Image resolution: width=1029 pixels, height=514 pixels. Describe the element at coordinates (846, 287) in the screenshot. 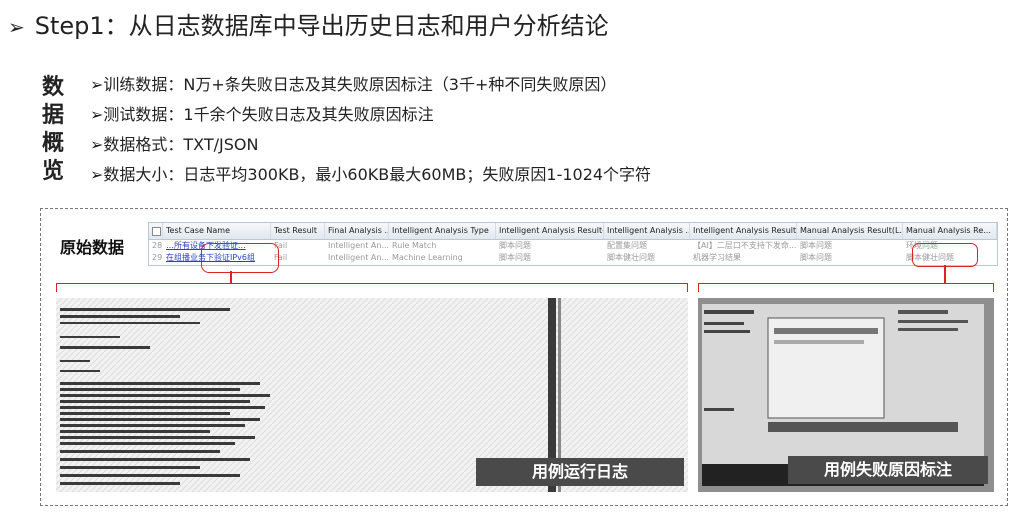

I see `brace-right` at that location.